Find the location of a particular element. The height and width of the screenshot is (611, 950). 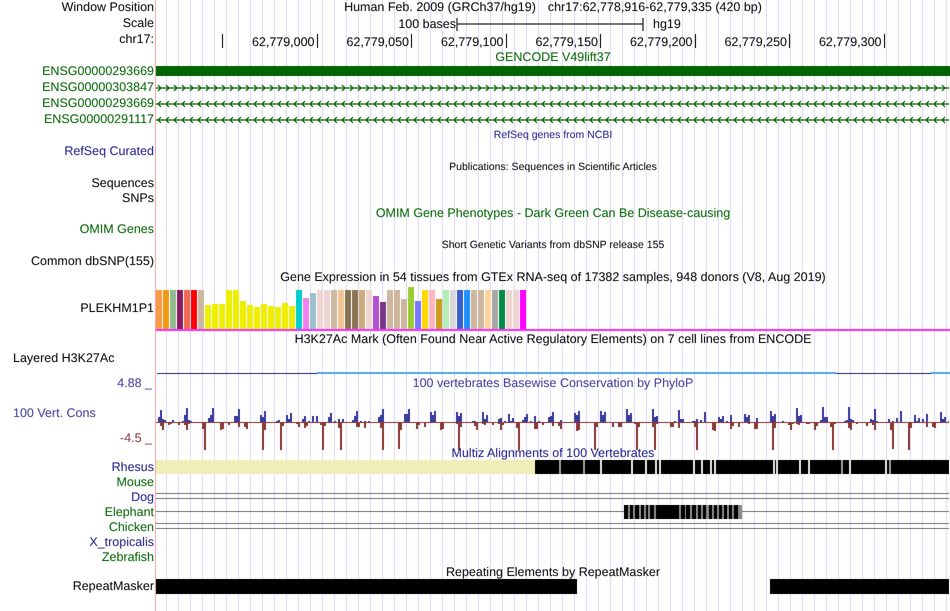

scale-length-label: 100 bases is located at coordinates (427, 24).